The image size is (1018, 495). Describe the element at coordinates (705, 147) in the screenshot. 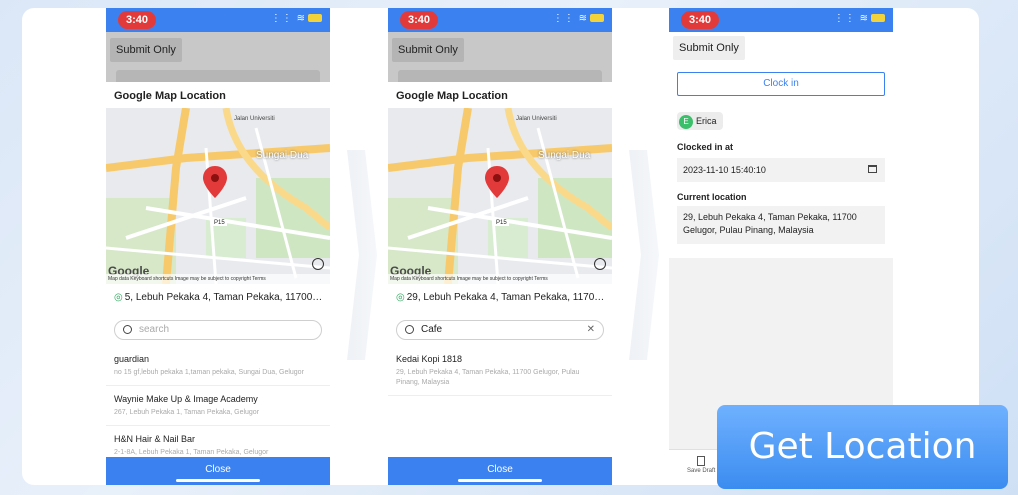

I see `clocked-in-label: Clocked in at` at that location.